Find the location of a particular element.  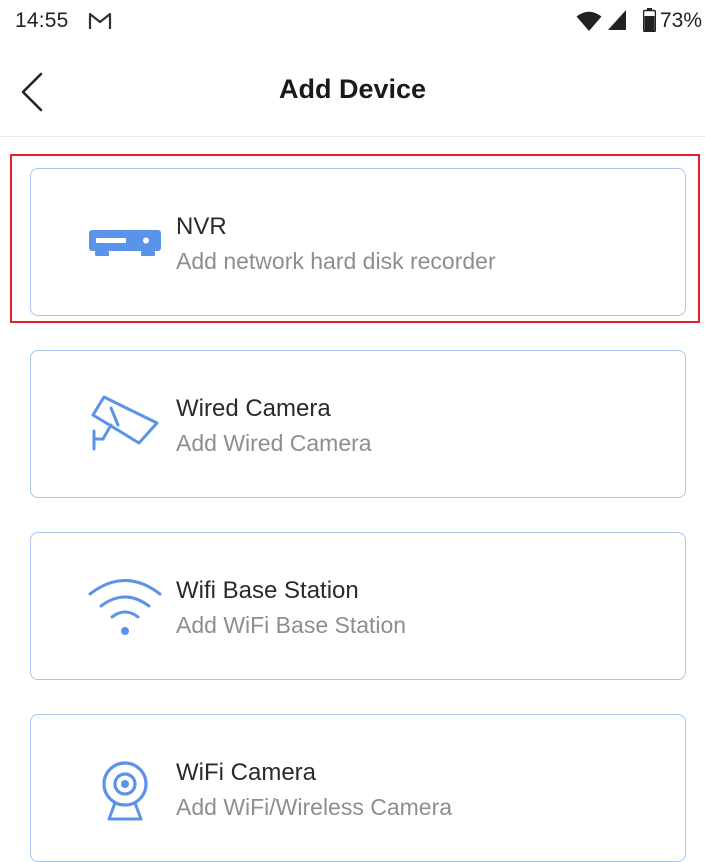

wifi-camera-icon is located at coordinates (125, 789).